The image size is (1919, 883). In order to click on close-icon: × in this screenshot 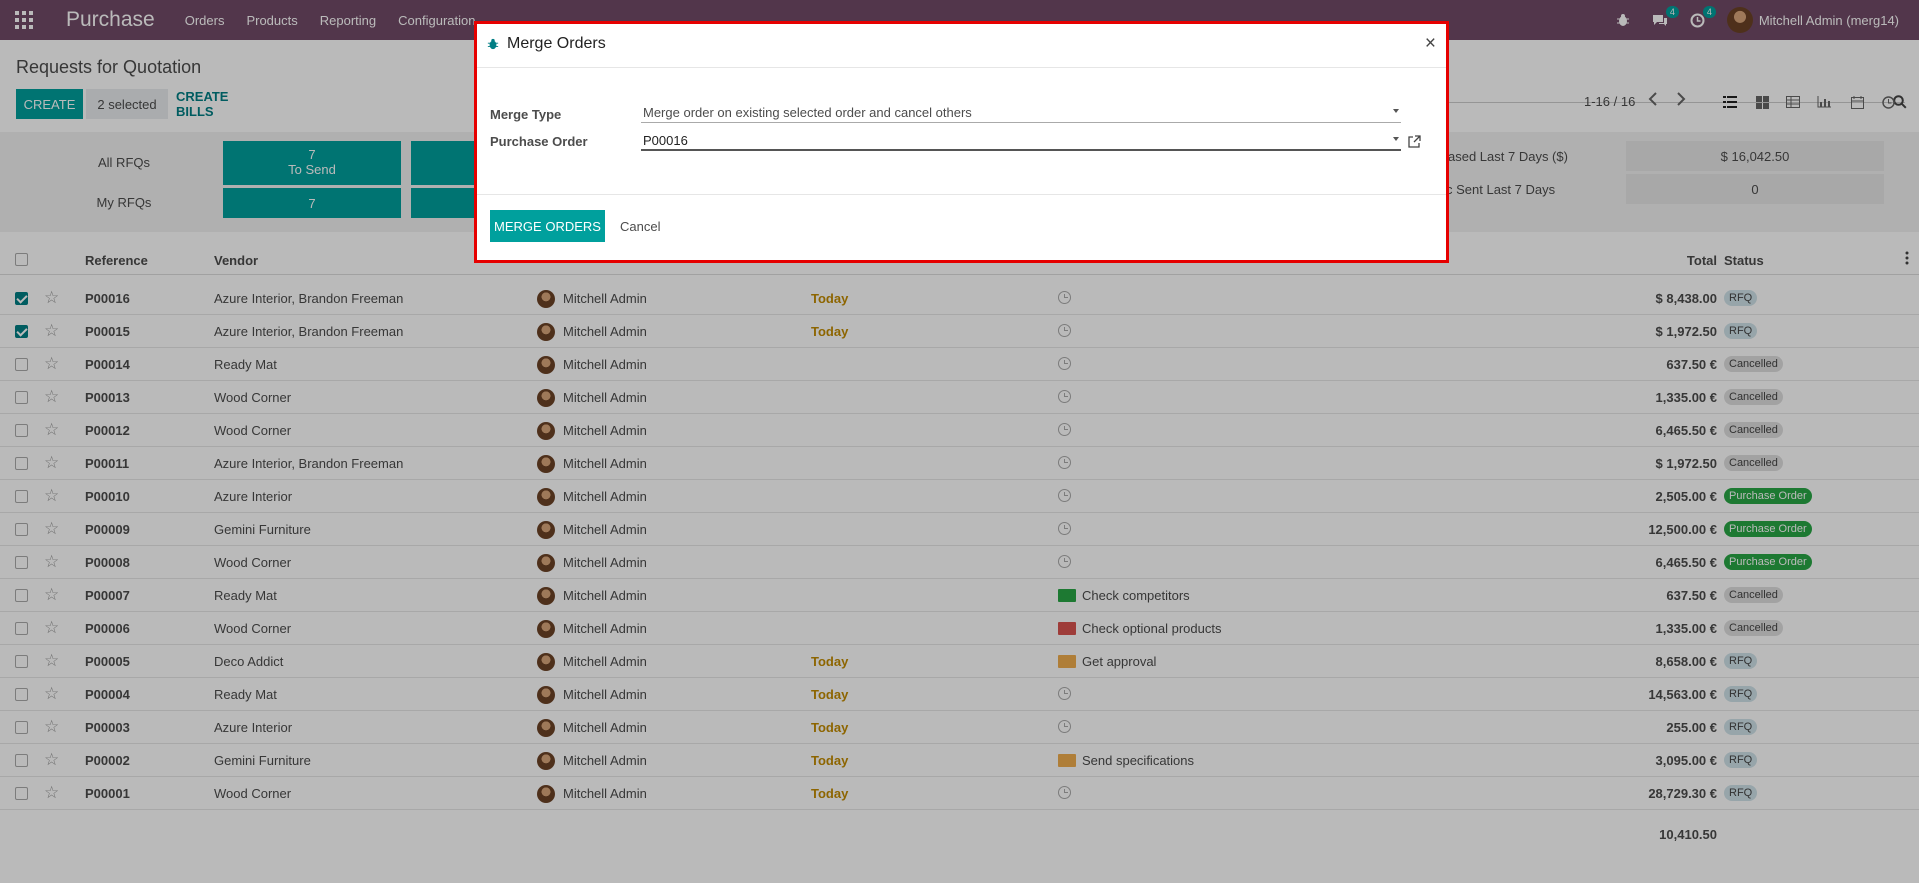, I will do `click(1430, 44)`.